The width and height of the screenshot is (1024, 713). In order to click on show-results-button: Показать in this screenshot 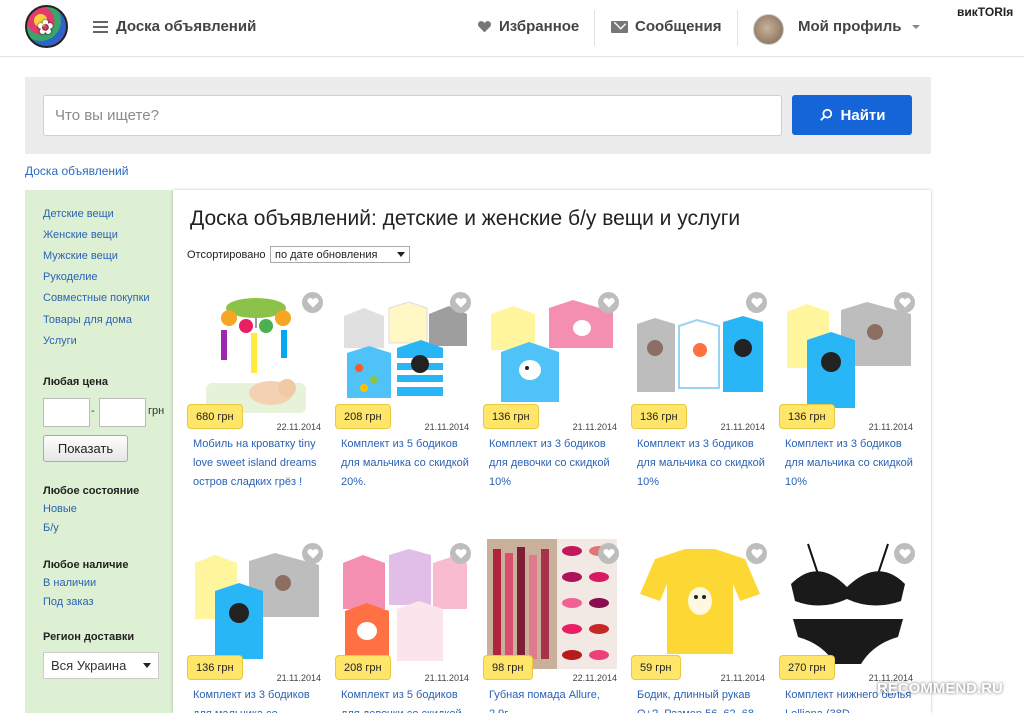, I will do `click(85, 448)`.